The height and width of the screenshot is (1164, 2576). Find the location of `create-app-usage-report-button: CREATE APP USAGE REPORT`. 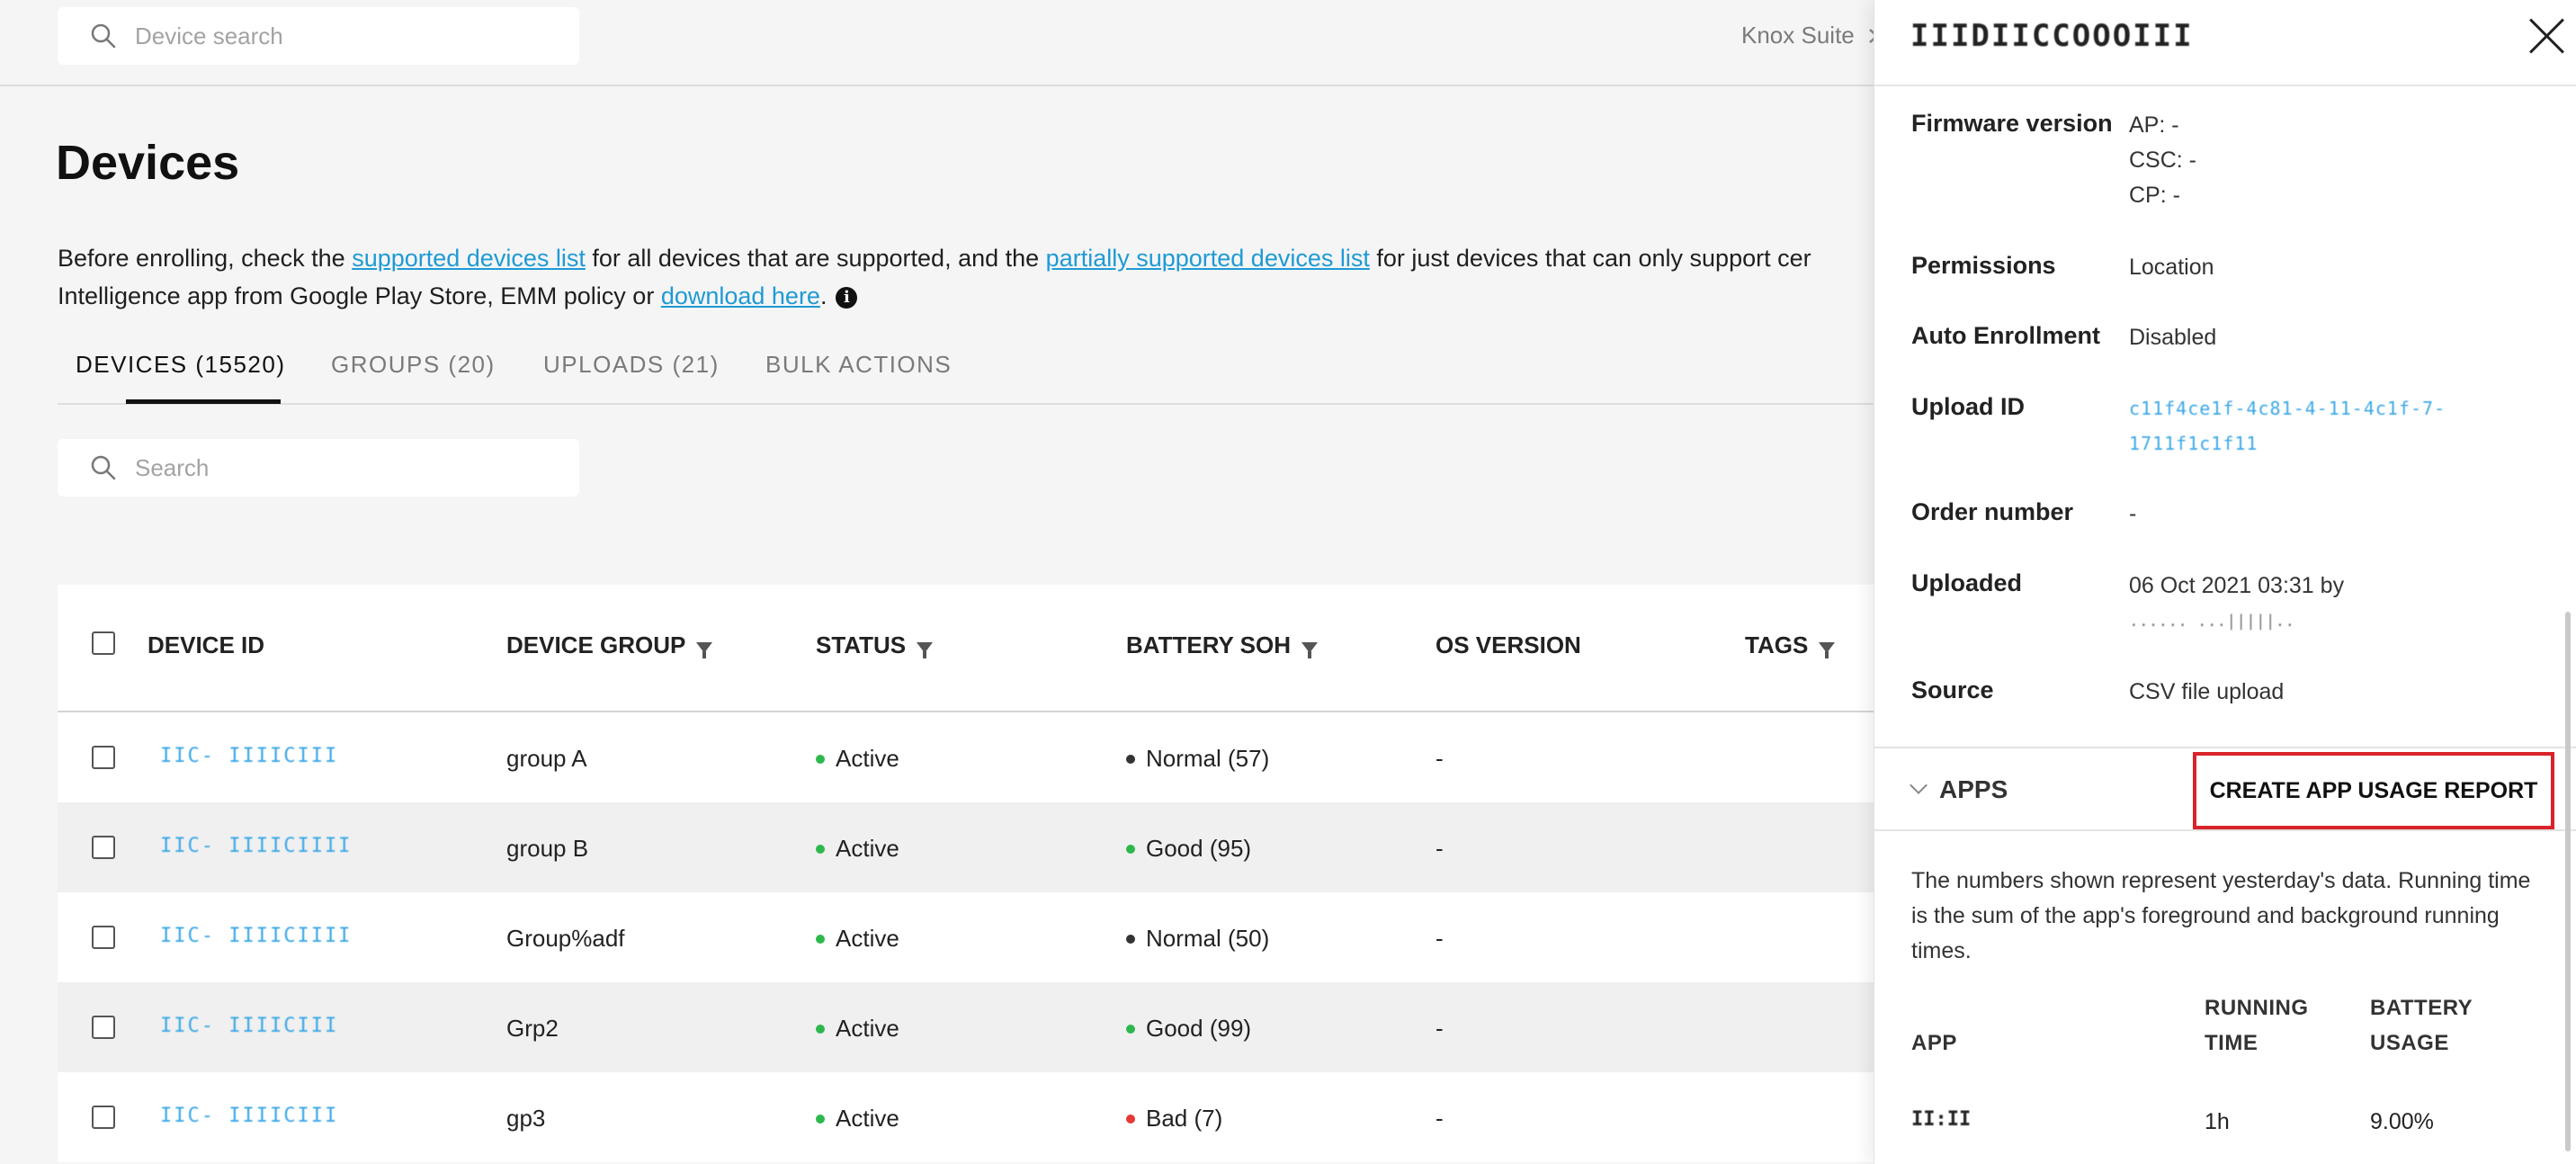

create-app-usage-report-button: CREATE APP USAGE REPORT is located at coordinates (2373, 791).